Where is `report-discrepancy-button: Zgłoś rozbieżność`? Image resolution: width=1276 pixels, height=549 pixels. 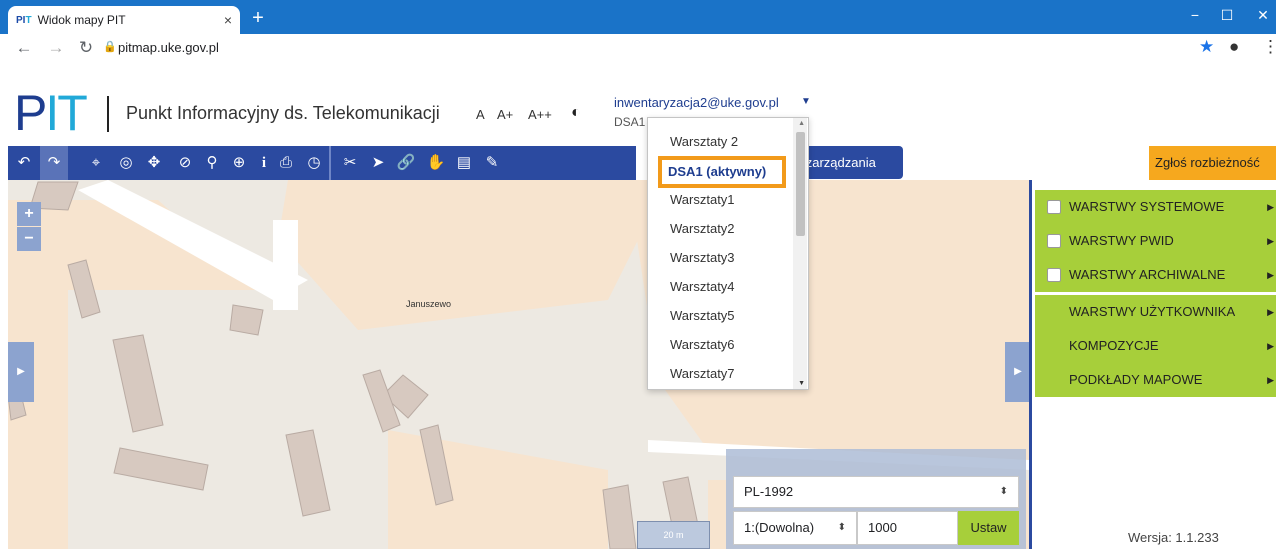
report-discrepancy-button: Zgłoś rozbieżność is located at coordinates (1212, 163).